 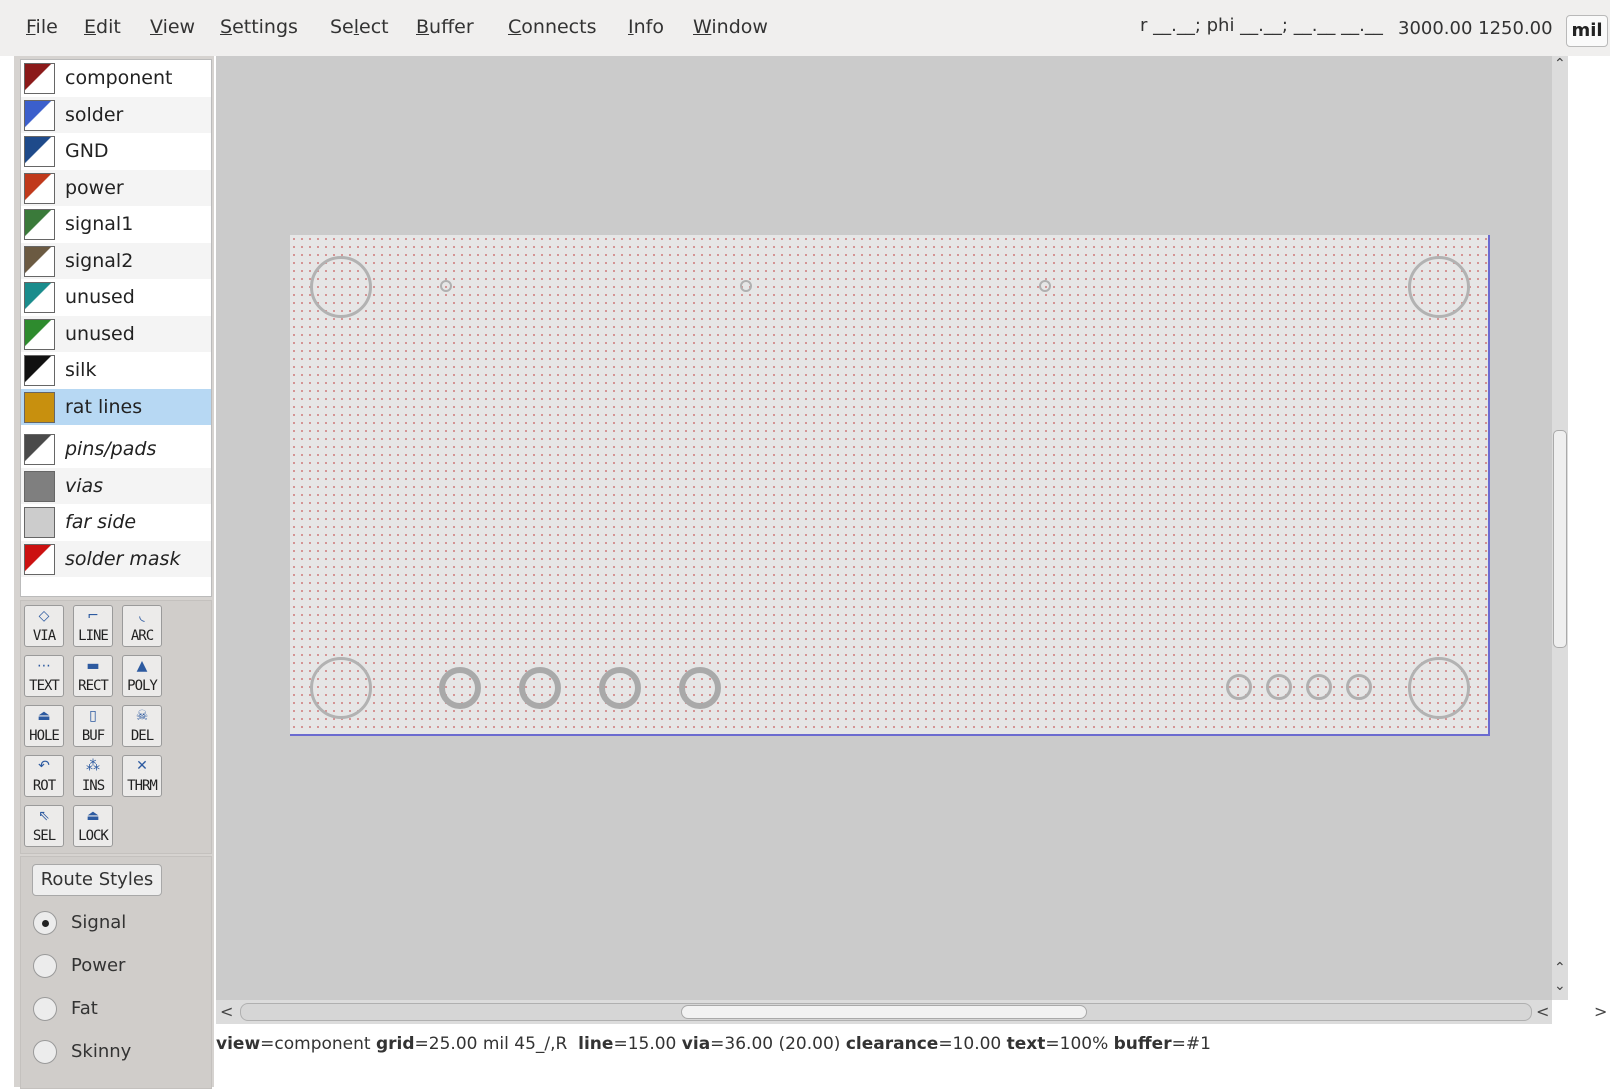 I want to click on menu-item: File, so click(x=42, y=27).